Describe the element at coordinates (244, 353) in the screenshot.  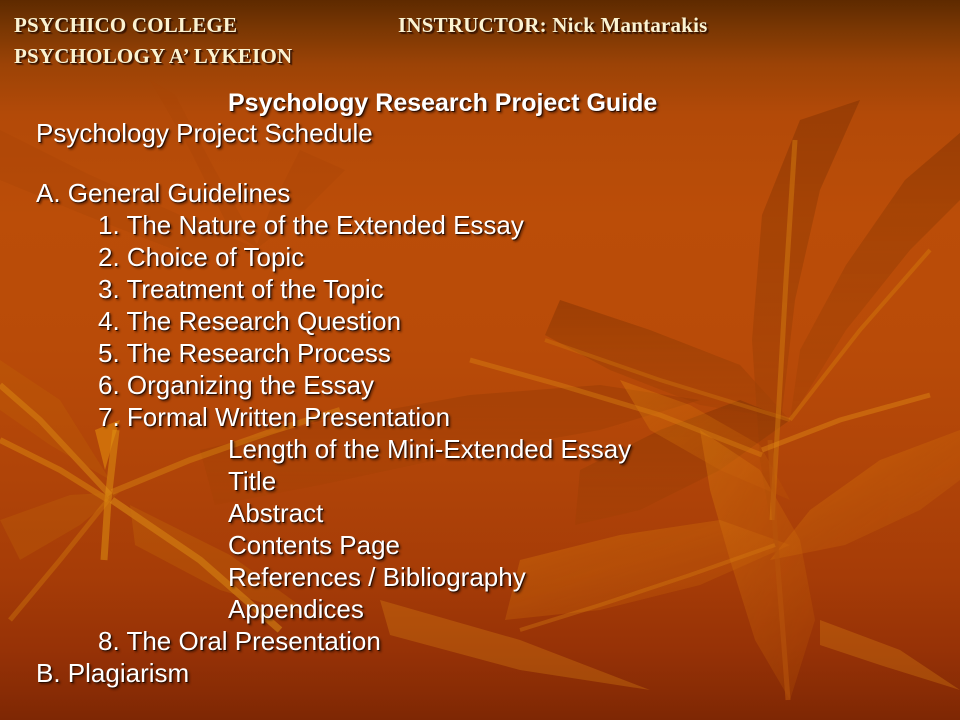
I see `outline-item: 5. The Research Process` at that location.